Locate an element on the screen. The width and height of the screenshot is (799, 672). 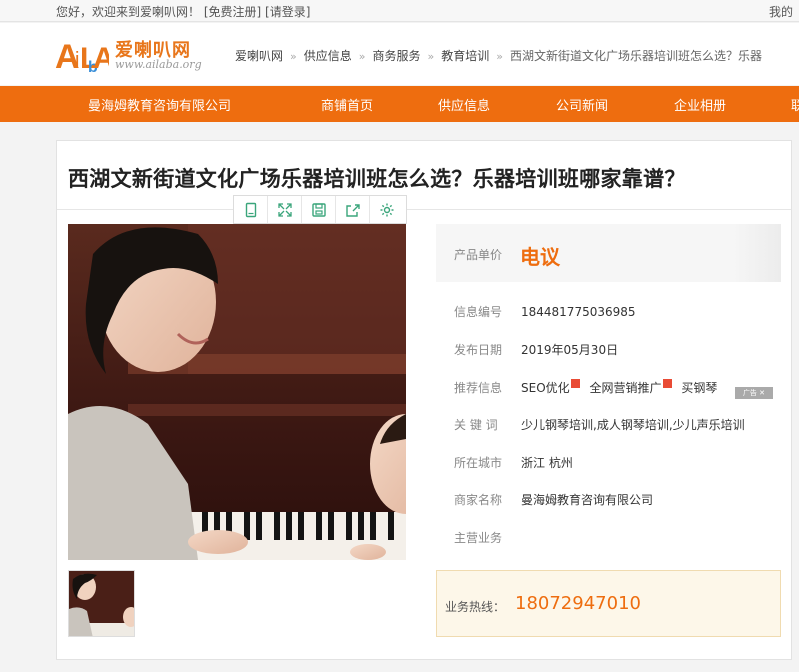
my-account-link: 我的 is located at coordinates (781, 11).